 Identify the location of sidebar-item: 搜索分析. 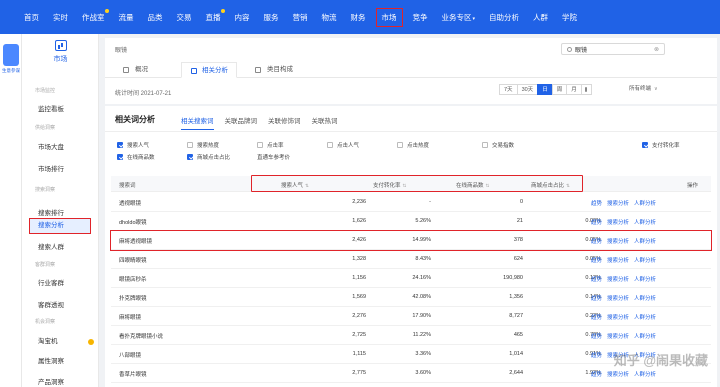
(60, 226).